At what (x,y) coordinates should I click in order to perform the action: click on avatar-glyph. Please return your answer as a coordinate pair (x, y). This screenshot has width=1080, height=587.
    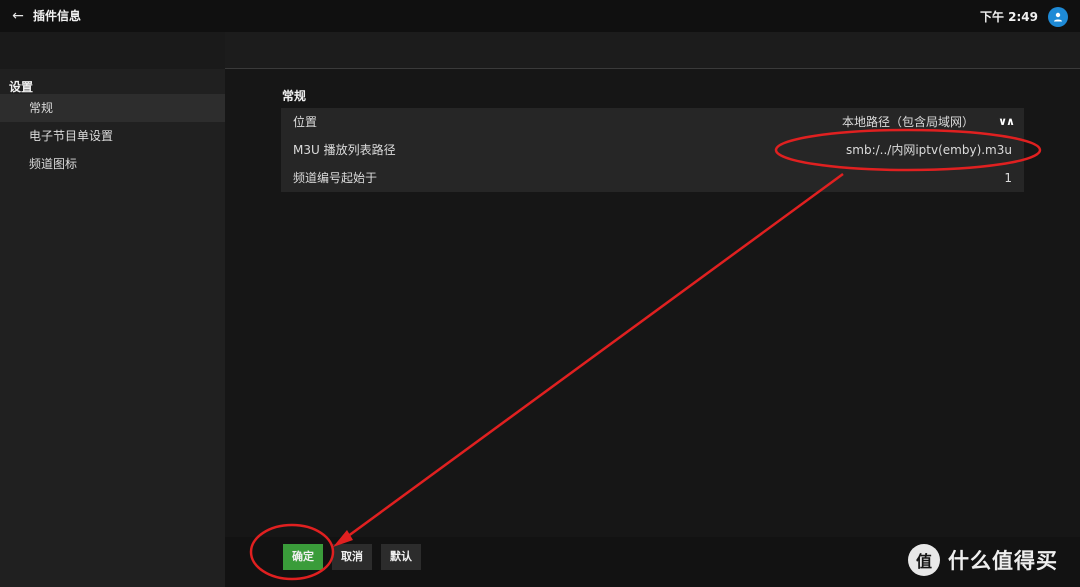
    Looking at the image, I should click on (1058, 17).